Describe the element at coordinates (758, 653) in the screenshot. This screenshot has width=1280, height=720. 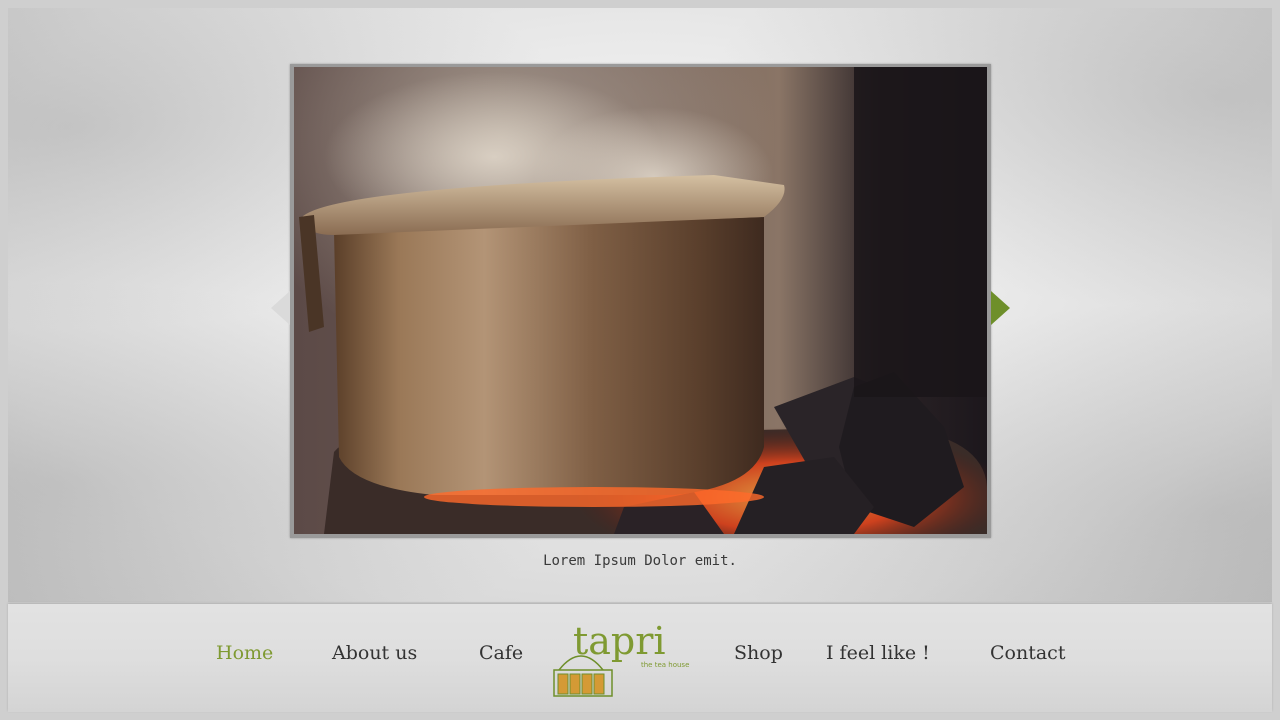
I see `nav-shop: Shop` at that location.